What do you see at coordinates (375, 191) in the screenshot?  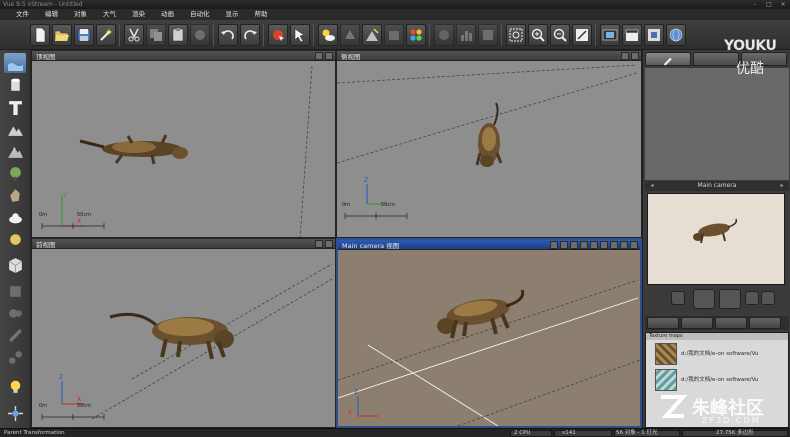 I see `axis-gizmo: Z` at bounding box center [375, 191].